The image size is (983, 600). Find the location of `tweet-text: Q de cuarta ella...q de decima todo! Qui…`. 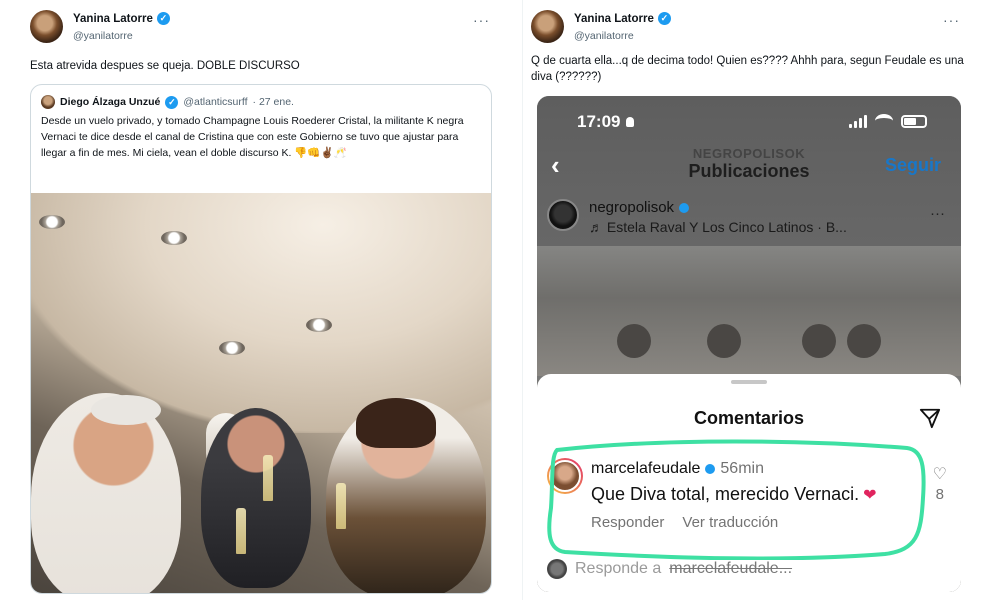

tweet-text: Q de cuarta ella...q de decima todo! Qui… is located at coordinates (747, 69).